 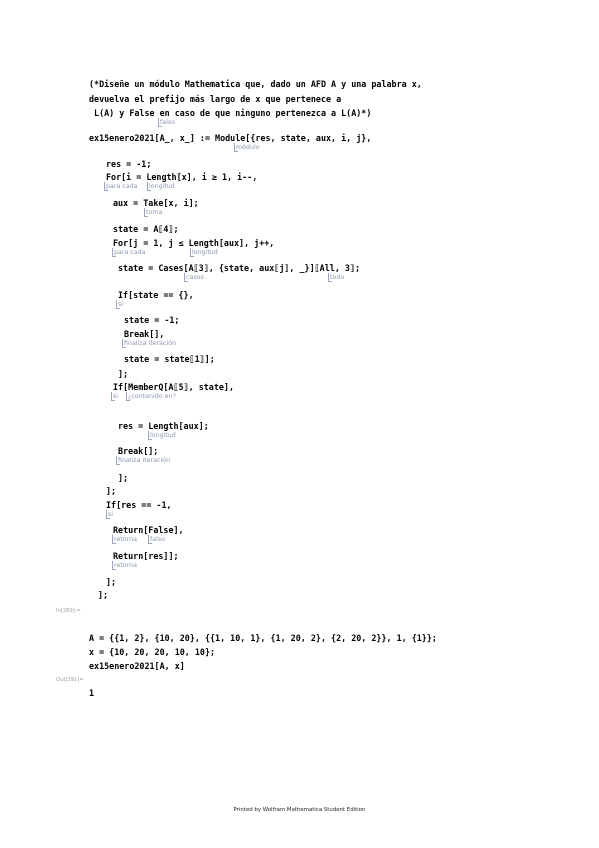 What do you see at coordinates (156, 203) in the screenshot?
I see `code-line: aux = Take[x, i];` at bounding box center [156, 203].